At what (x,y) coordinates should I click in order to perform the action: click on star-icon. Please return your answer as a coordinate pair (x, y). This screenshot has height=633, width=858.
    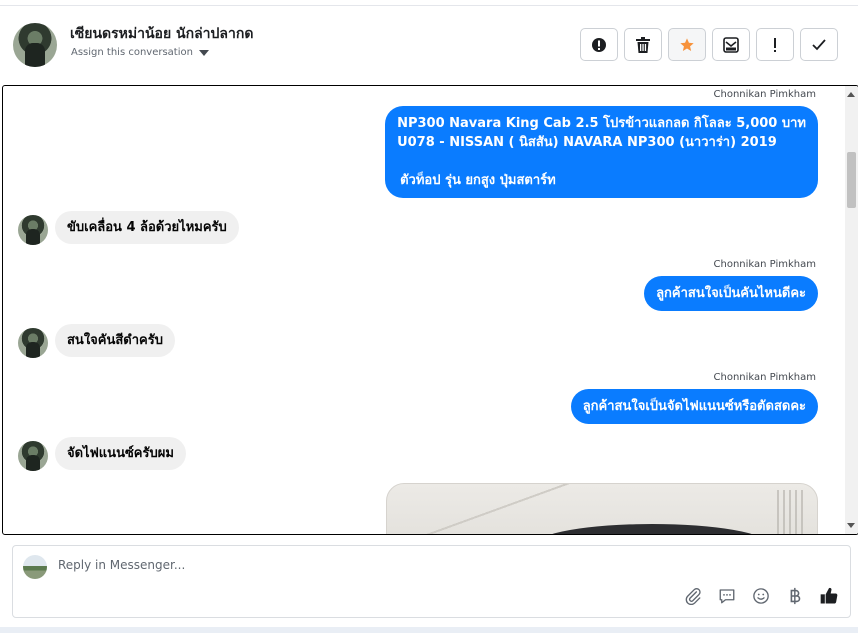
    Looking at the image, I should click on (687, 44).